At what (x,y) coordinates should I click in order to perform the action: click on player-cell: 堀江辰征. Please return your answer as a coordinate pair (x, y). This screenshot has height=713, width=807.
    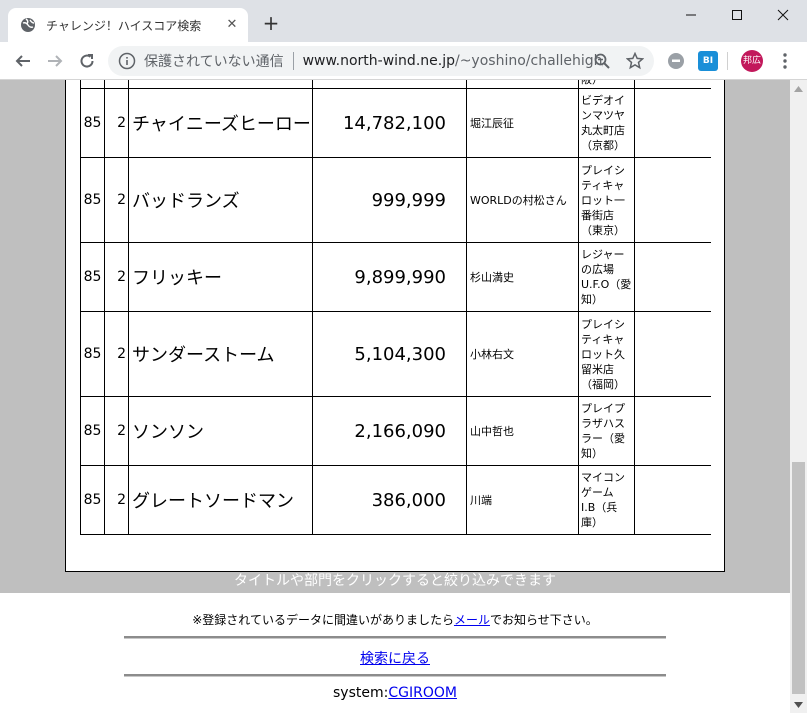
    Looking at the image, I should click on (522, 123).